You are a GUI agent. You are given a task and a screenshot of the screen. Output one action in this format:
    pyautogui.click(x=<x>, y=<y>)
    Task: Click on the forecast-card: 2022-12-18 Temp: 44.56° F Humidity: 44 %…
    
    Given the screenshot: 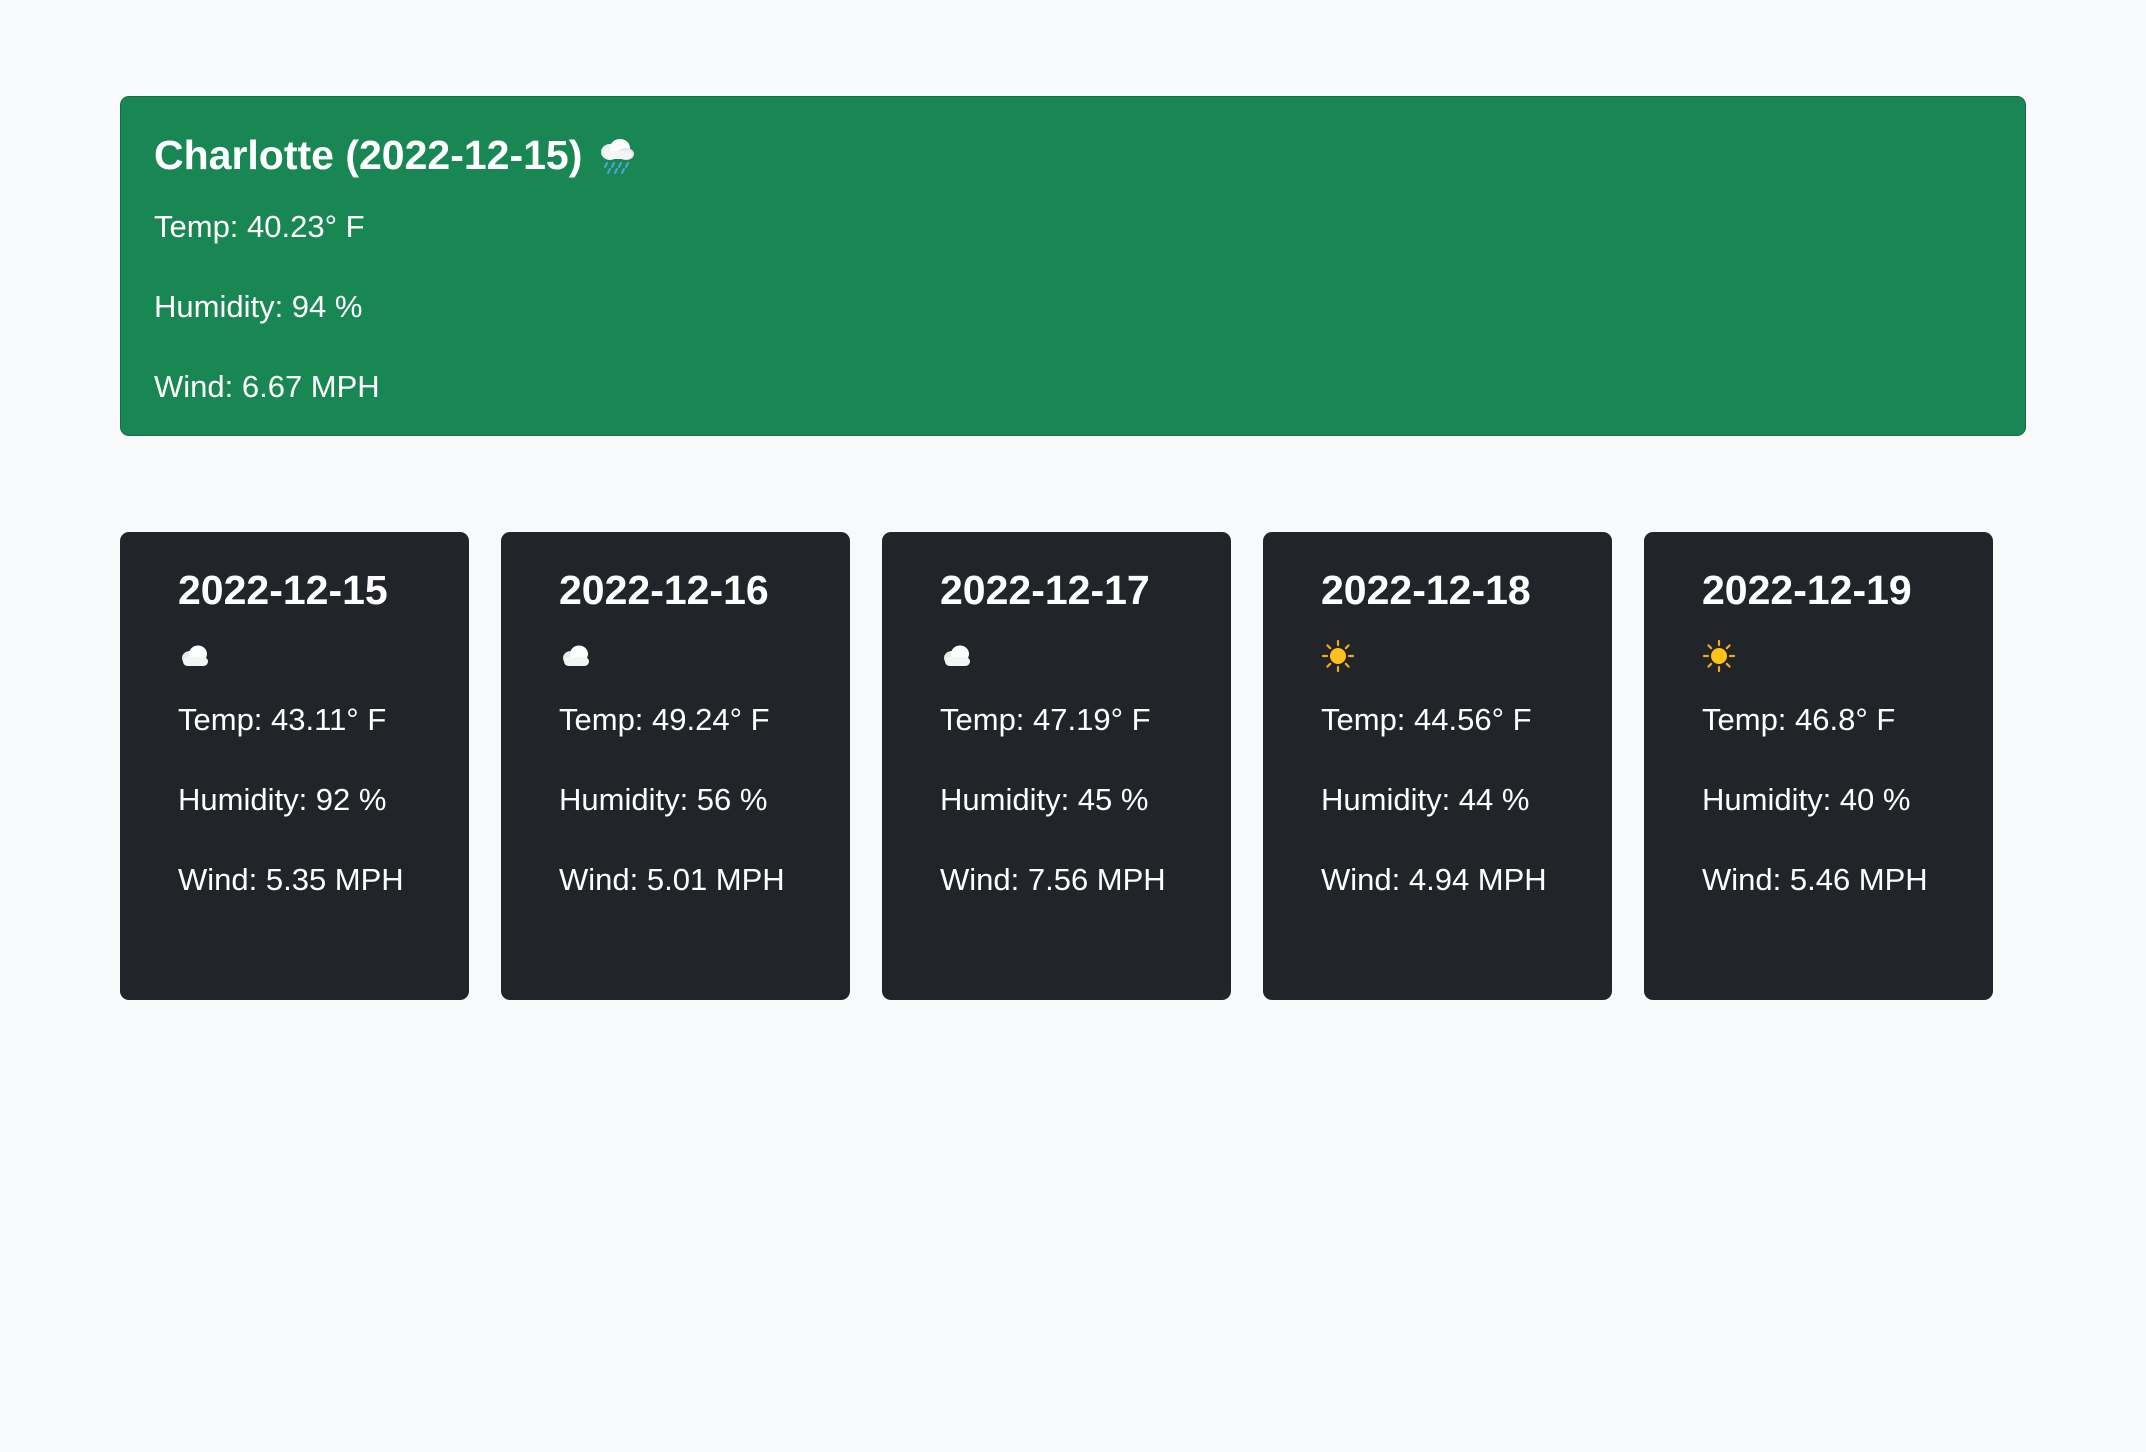 What is the action you would take?
    pyautogui.click(x=1437, y=766)
    